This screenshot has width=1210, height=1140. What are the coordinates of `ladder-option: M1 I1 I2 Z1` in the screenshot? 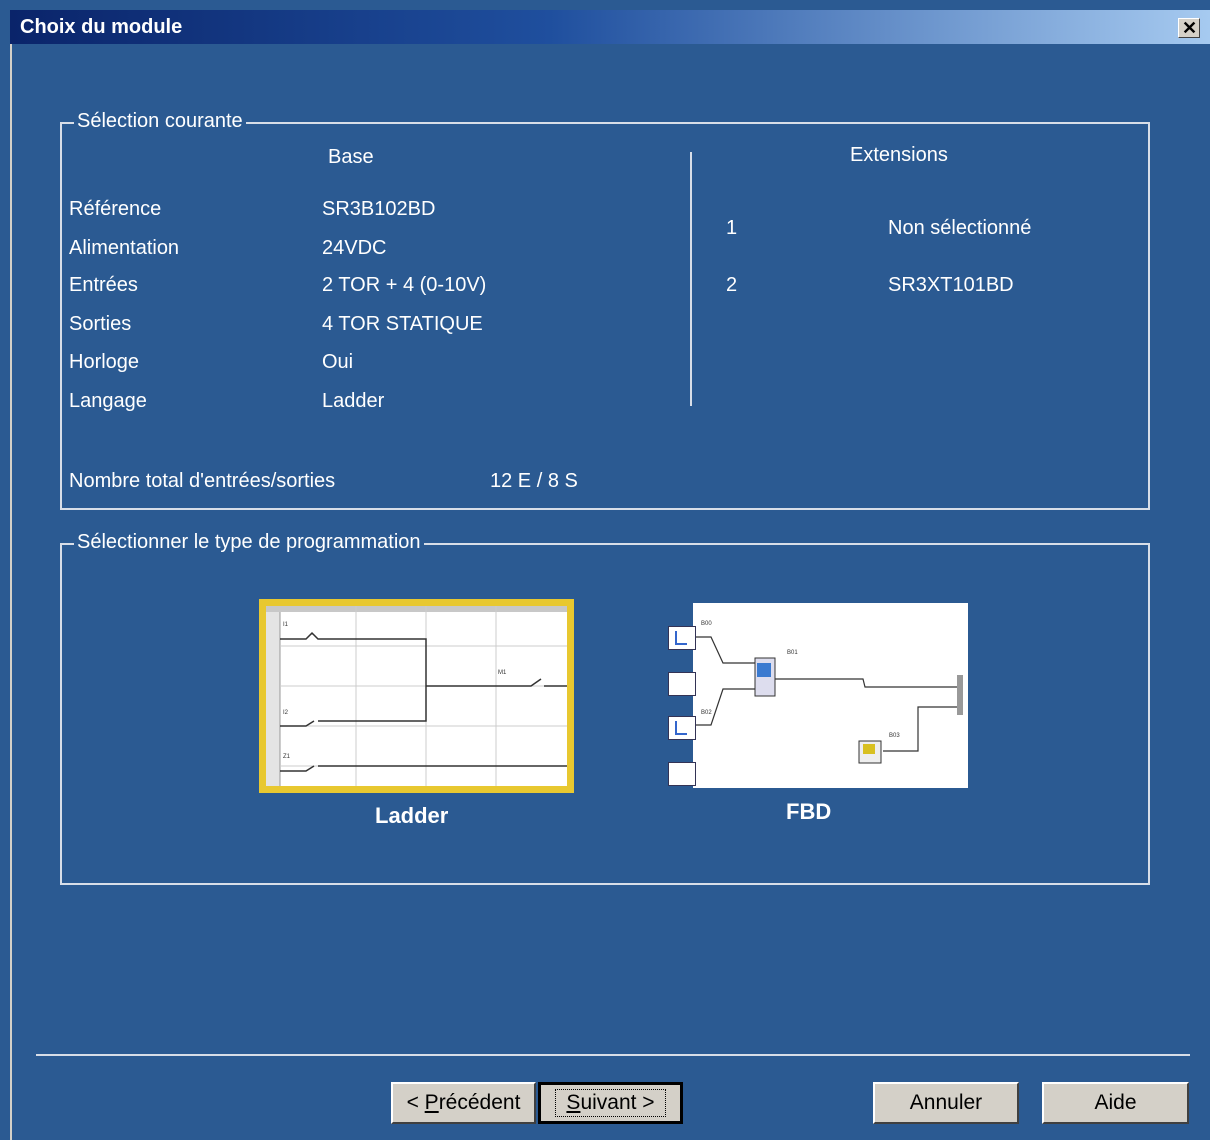 It's located at (416, 696).